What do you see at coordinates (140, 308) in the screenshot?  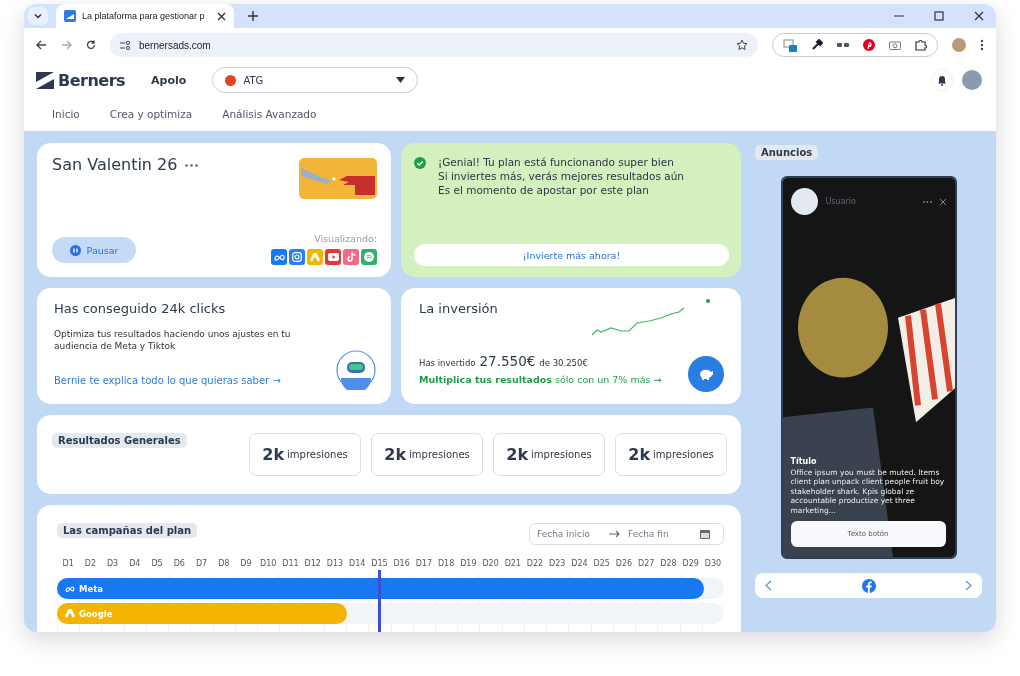 I see `clicks-title: Has conseguido 24k clicks` at bounding box center [140, 308].